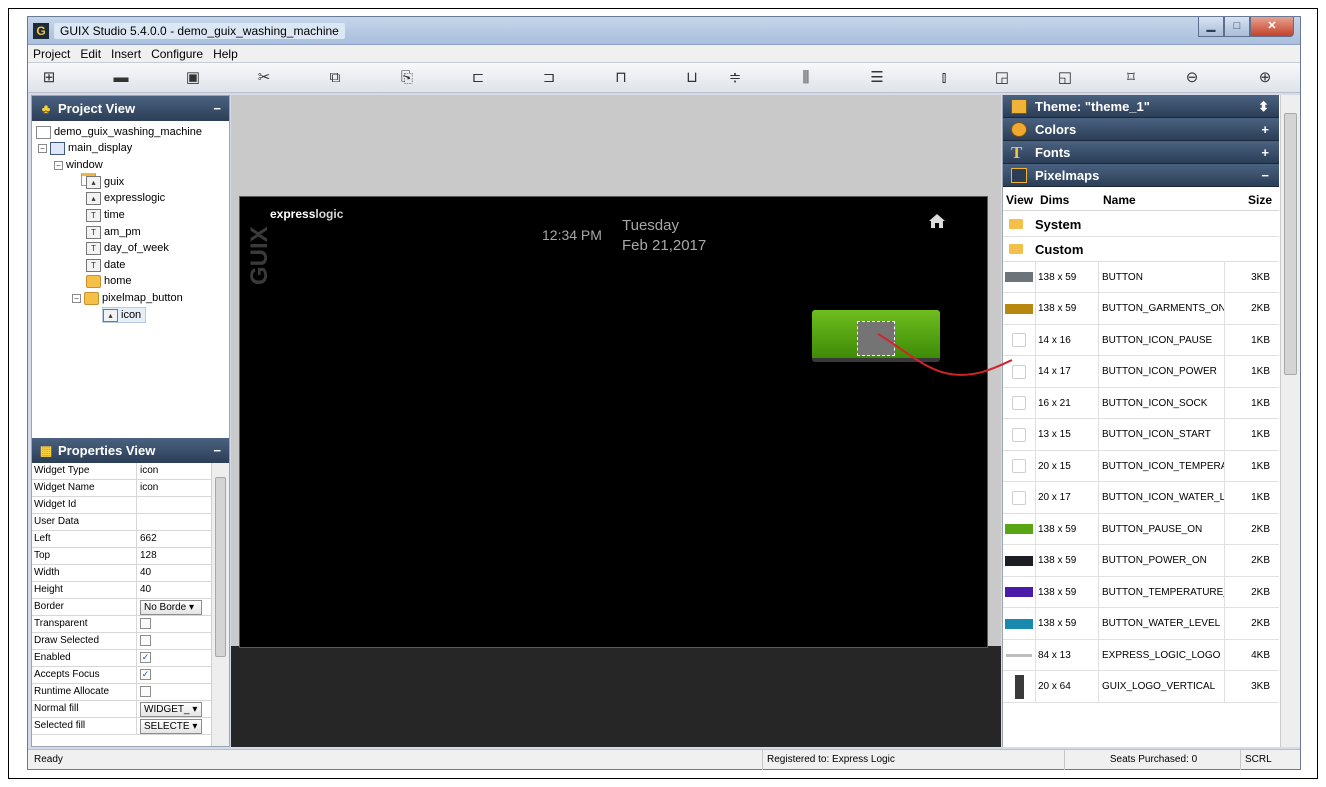  Describe the element at coordinates (806, 78) in the screenshot. I see `h-space-icon: ⫼` at that location.